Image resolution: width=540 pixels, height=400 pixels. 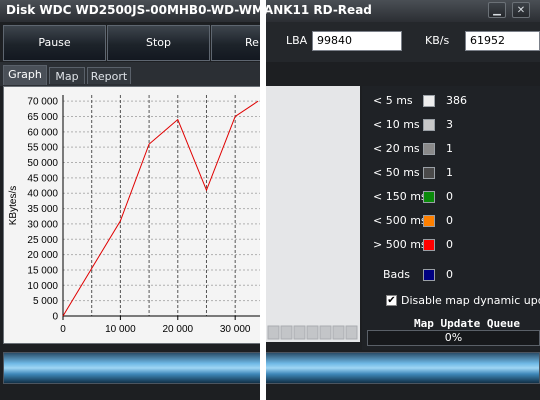 What do you see at coordinates (429, 275) in the screenshot?
I see `bads-swatch` at bounding box center [429, 275].